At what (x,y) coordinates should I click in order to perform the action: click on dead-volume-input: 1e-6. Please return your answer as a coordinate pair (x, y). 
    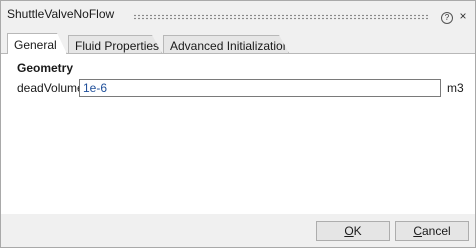
    Looking at the image, I should click on (260, 88).